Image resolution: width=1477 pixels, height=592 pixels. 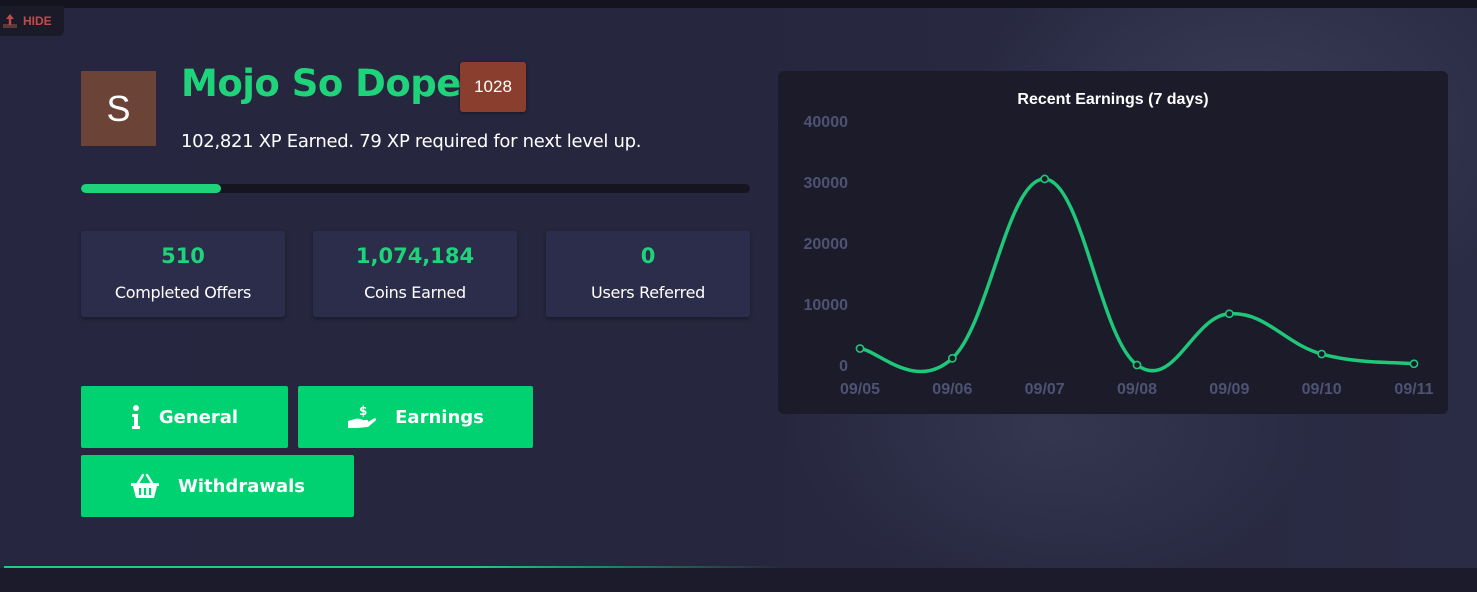 I want to click on stat-card-users-referred: 0 Users Referred, so click(x=648, y=274).